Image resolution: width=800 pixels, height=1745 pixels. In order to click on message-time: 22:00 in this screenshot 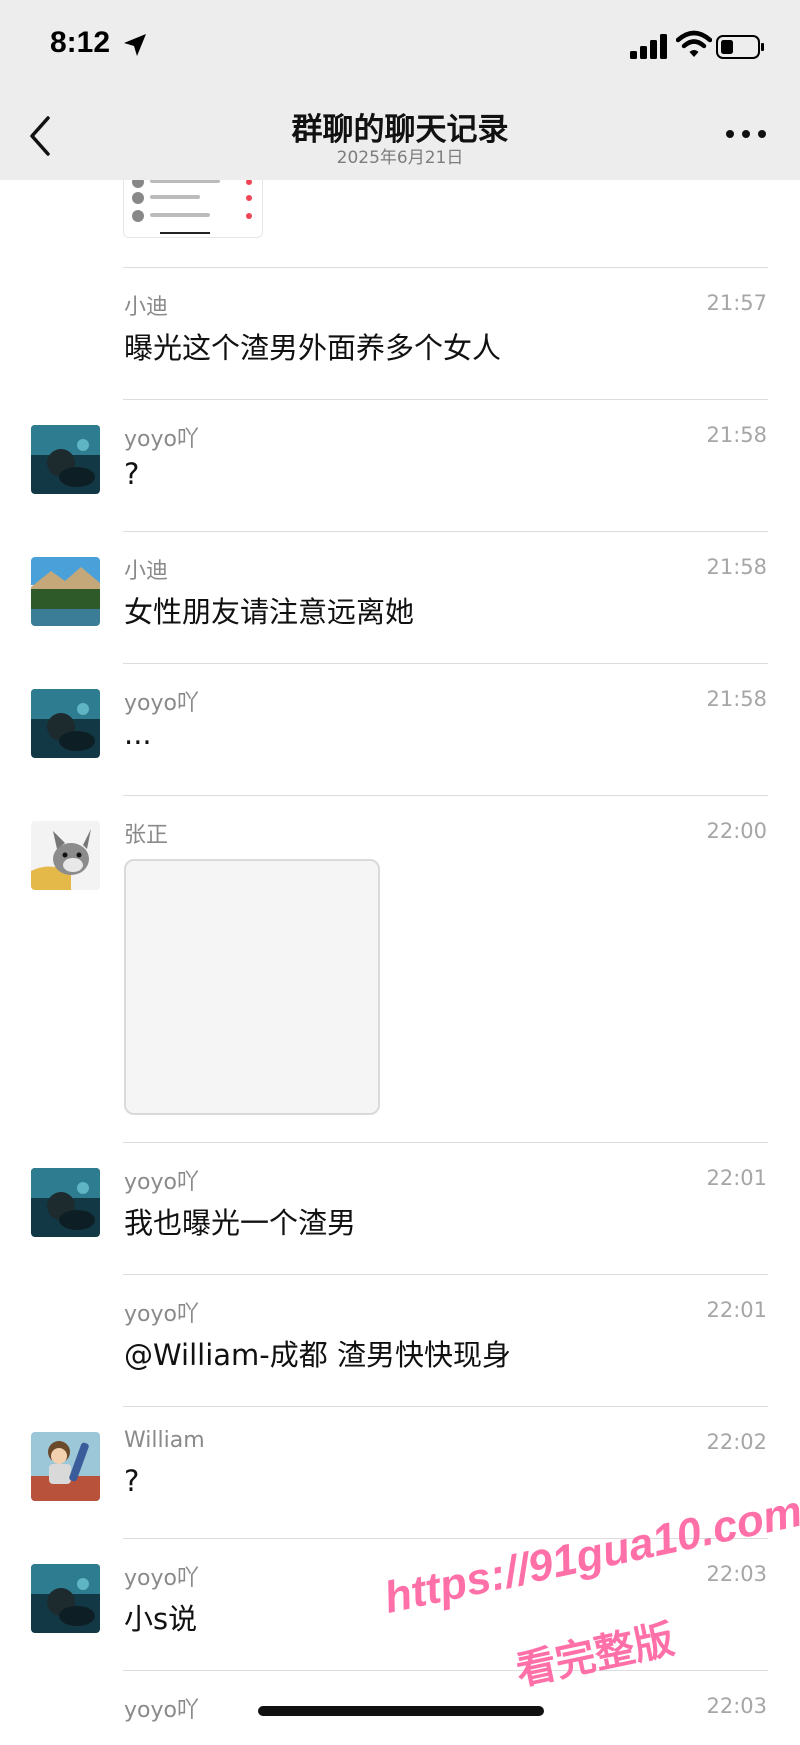, I will do `click(736, 831)`.